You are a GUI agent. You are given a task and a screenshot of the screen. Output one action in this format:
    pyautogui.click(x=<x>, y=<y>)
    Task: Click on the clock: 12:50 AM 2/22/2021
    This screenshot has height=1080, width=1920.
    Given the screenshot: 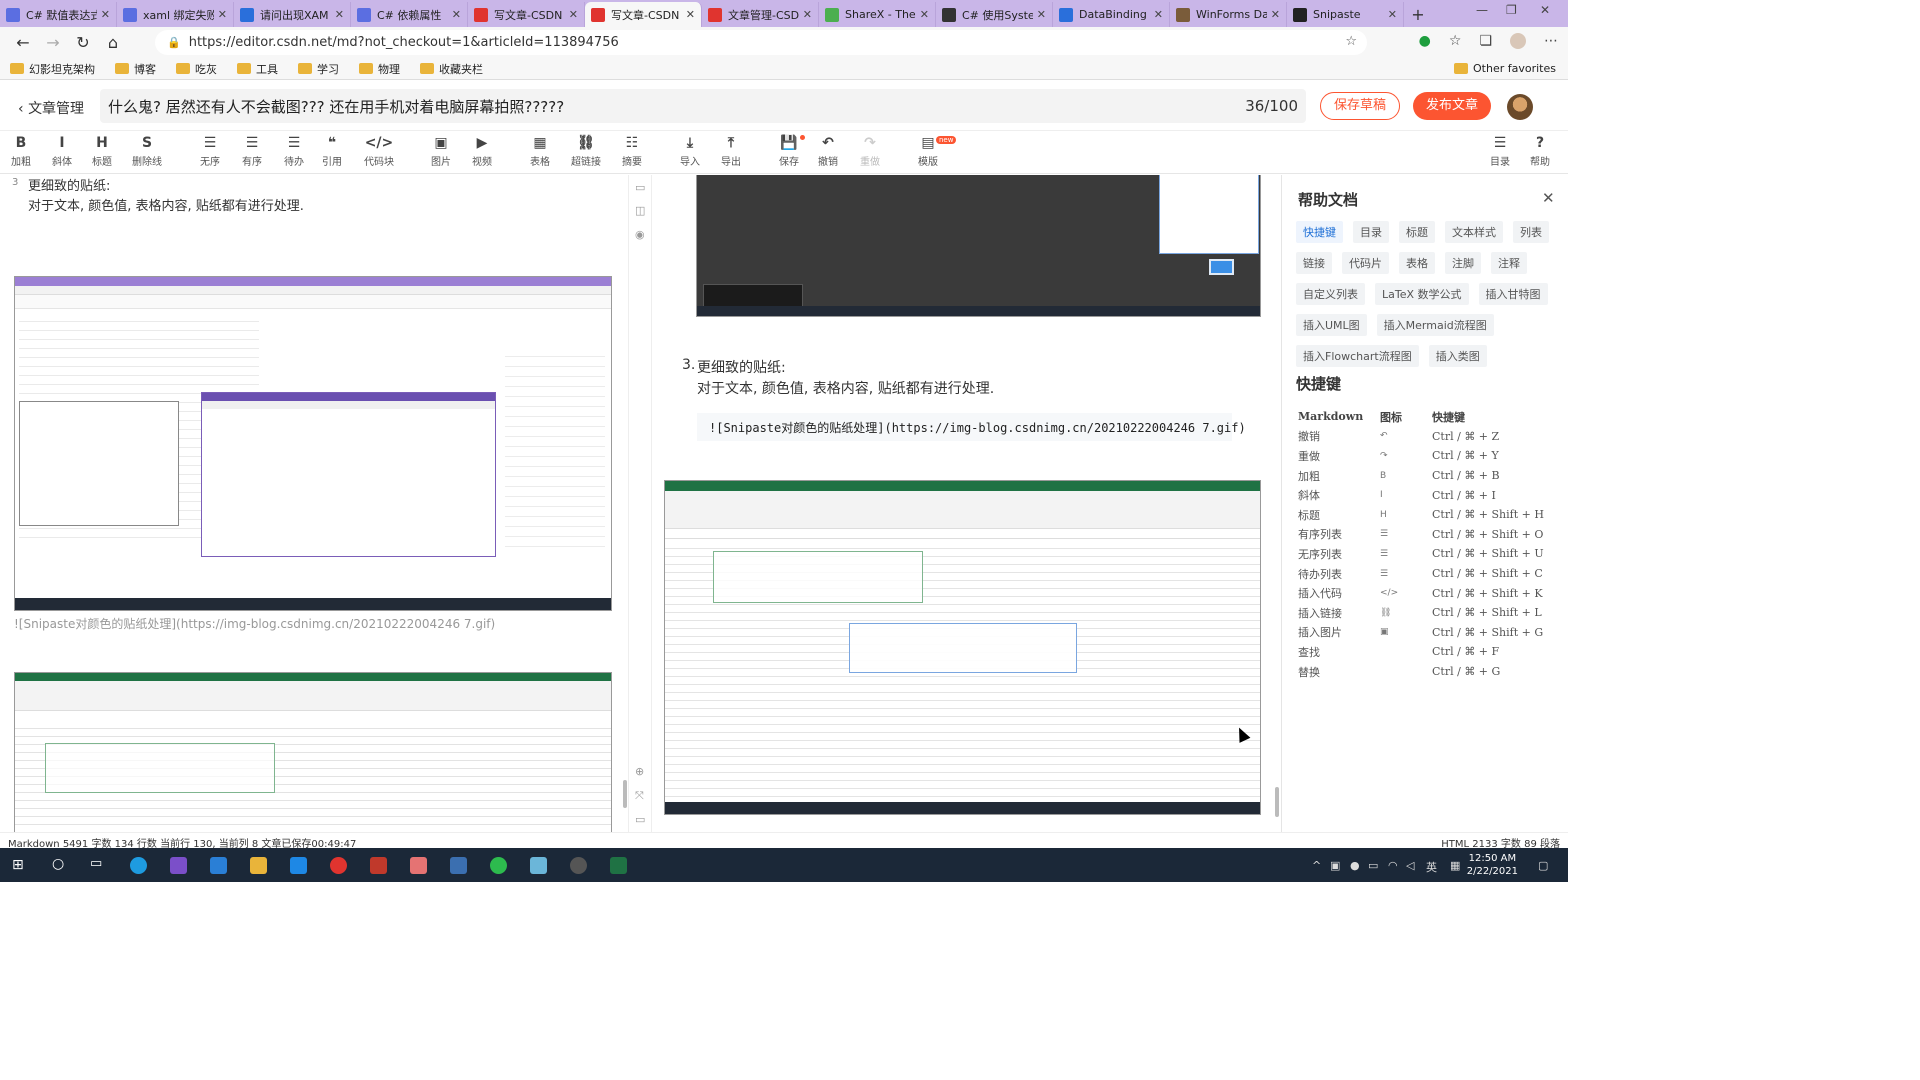 What is the action you would take?
    pyautogui.click(x=1492, y=865)
    